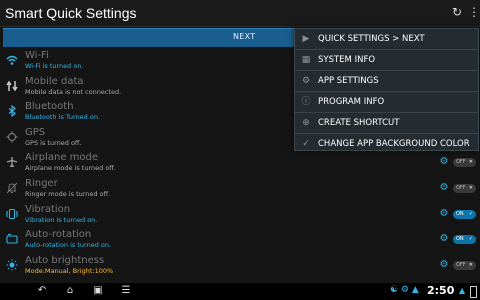 The width and height of the screenshot is (480, 300). What do you see at coordinates (68, 193) in the screenshot?
I see `setting-subtitle: Ringer mode is turned off.` at bounding box center [68, 193].